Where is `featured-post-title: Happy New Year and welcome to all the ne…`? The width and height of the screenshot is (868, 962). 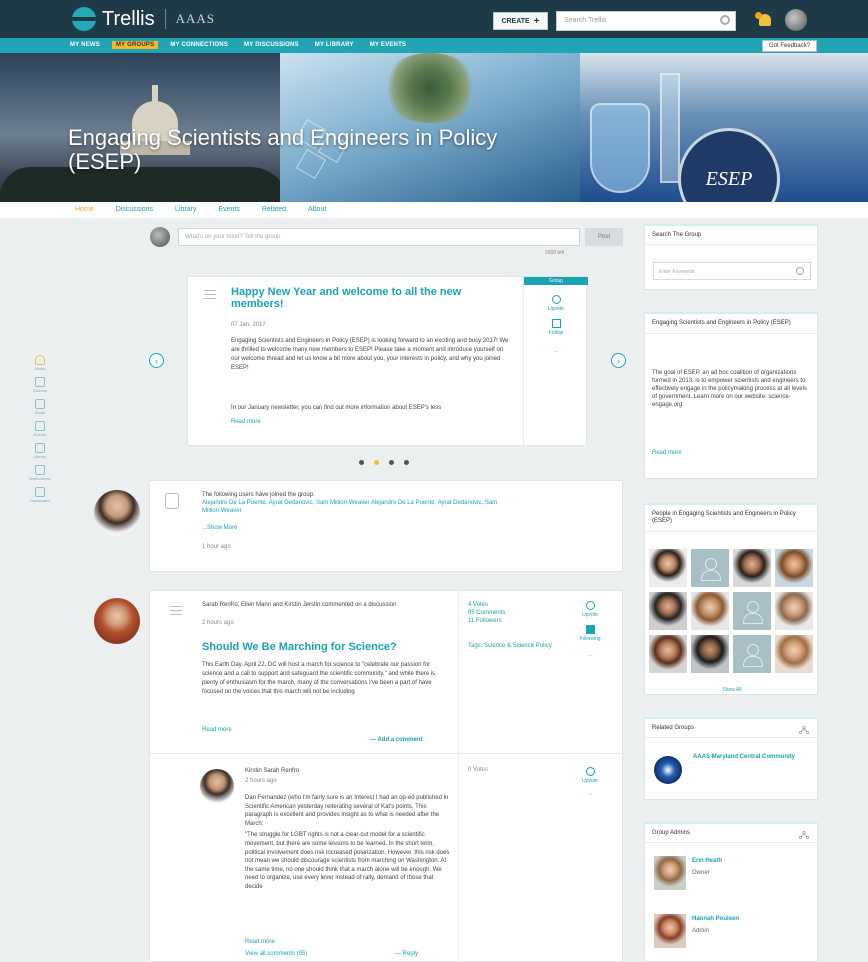
featured-post-title: Happy New Year and welcome to all the ne… is located at coordinates (361, 298).